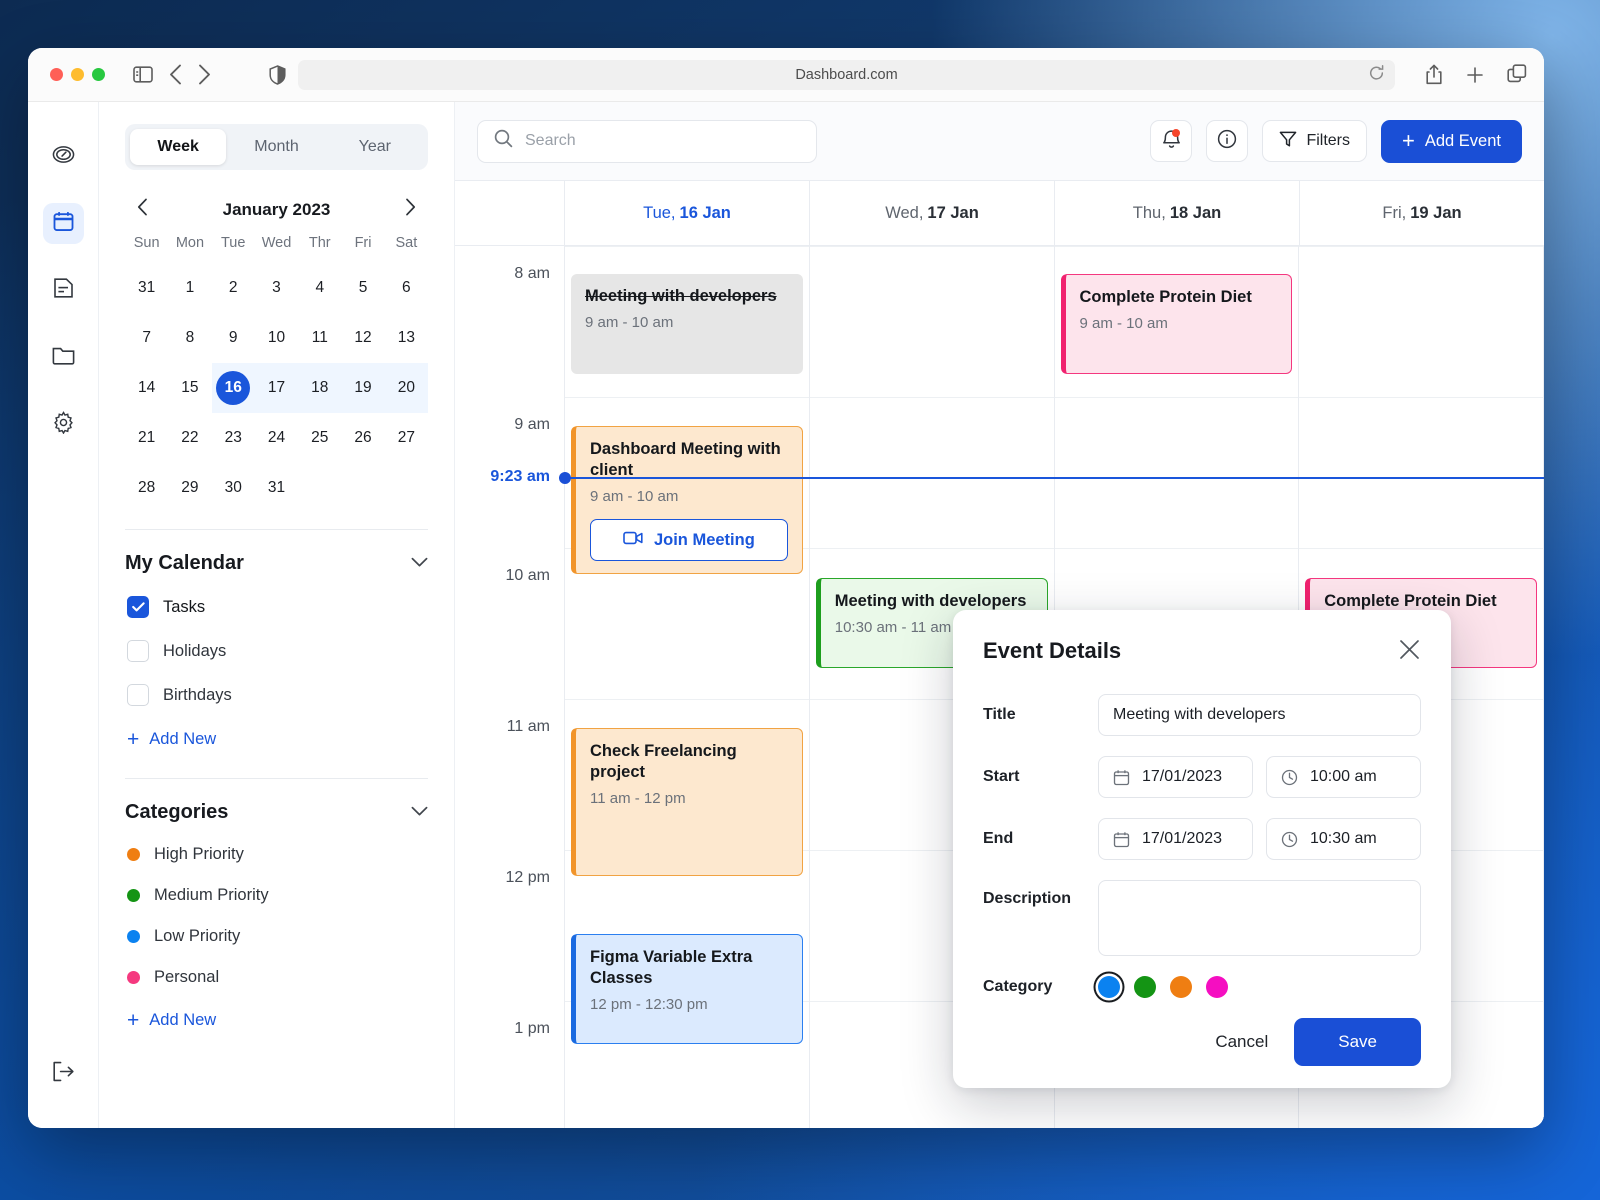  What do you see at coordinates (276, 695) in the screenshot?
I see `calendar-item-birthdays: Birthdays` at bounding box center [276, 695].